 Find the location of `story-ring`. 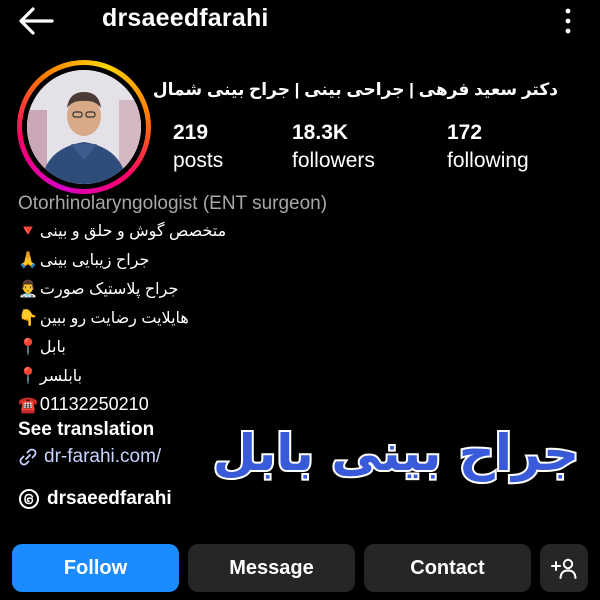

story-ring is located at coordinates (84, 127).